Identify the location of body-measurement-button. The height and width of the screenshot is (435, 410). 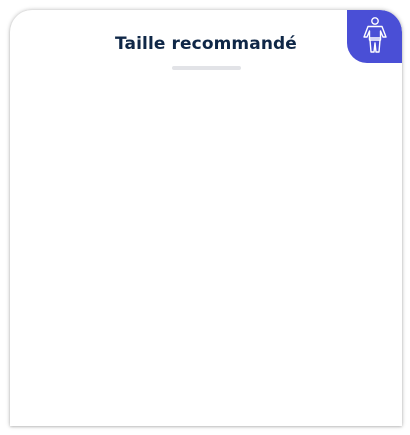
(374, 36).